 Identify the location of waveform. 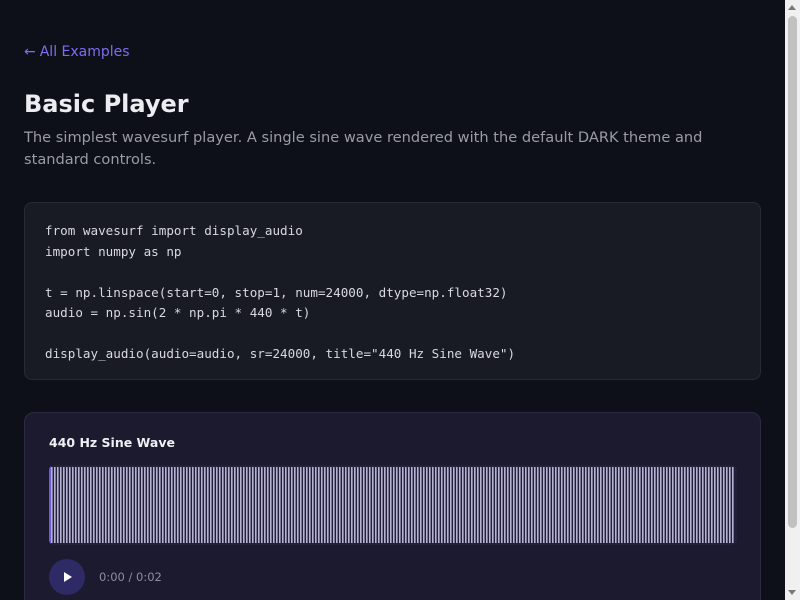
(393, 505).